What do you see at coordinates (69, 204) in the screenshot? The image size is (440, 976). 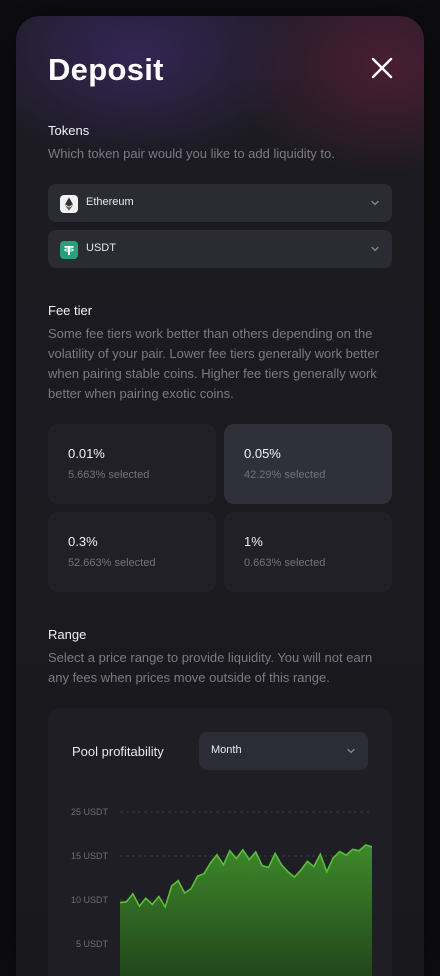 I see `ethereum-icon` at bounding box center [69, 204].